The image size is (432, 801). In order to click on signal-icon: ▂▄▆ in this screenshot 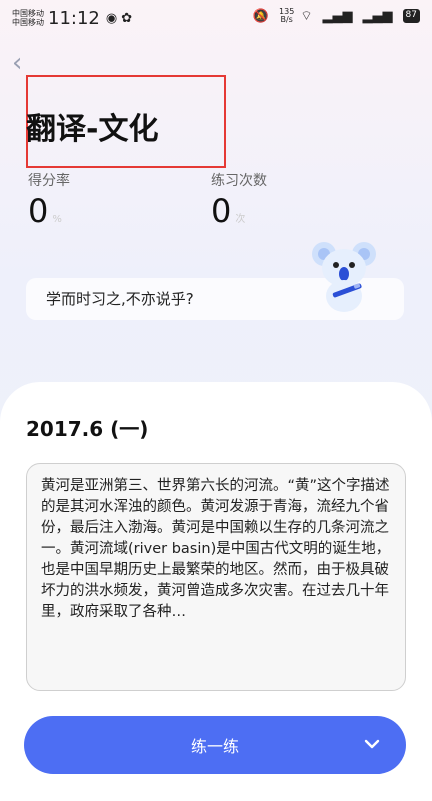, I will do `click(337, 16)`.